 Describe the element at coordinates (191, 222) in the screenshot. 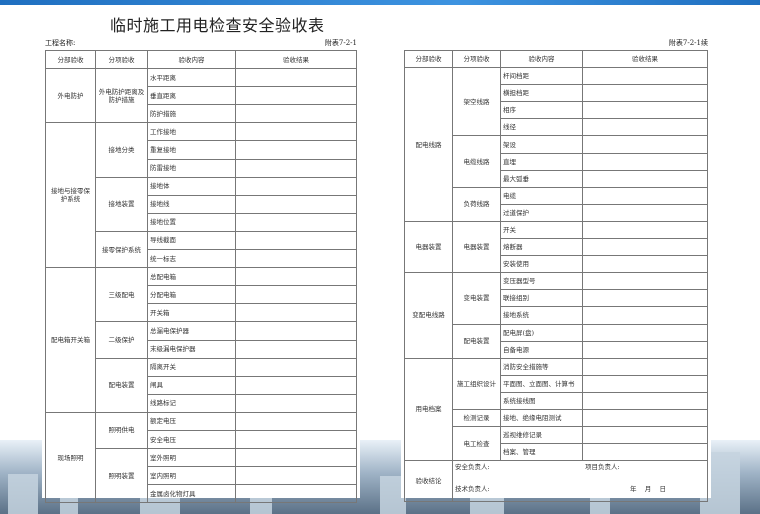

I see `content-cell: 接地位置` at that location.